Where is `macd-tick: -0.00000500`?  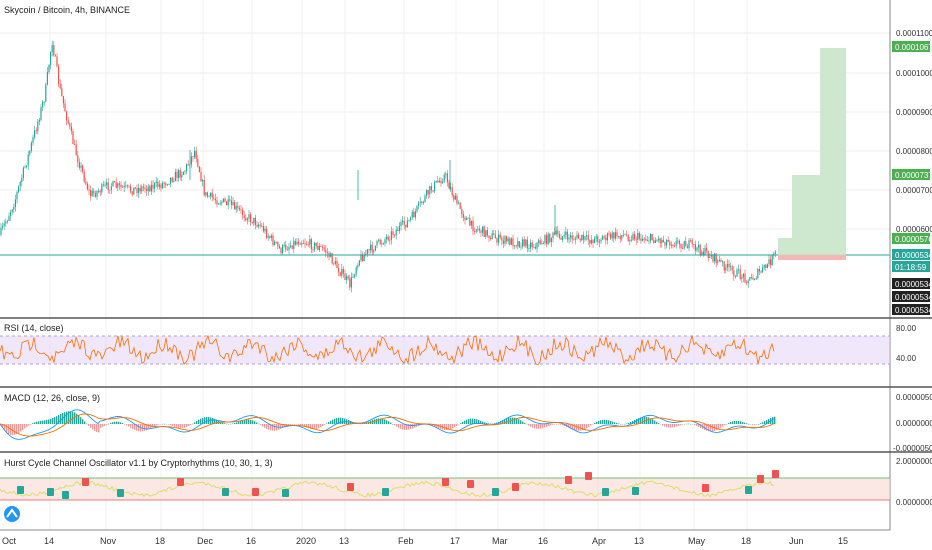 macd-tick: -0.00000500 is located at coordinates (912, 448).